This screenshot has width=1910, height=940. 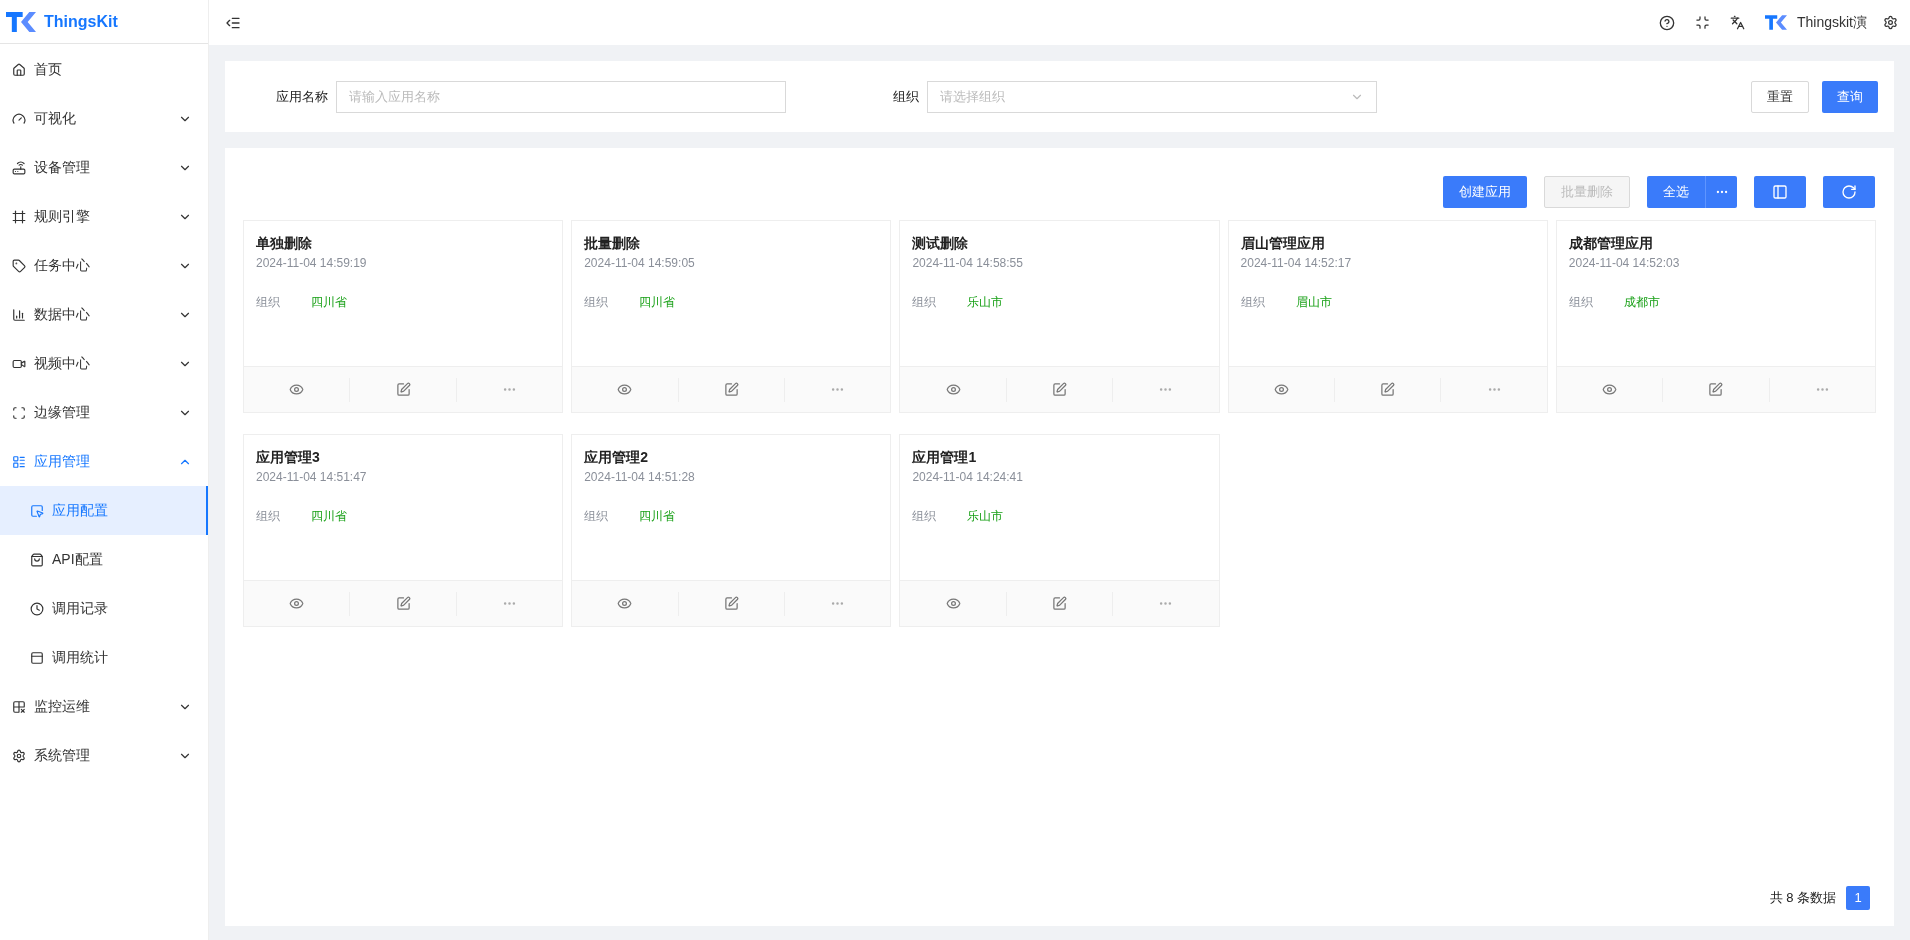 I want to click on sidebar-item: 调用统计, so click(x=104, y=657).